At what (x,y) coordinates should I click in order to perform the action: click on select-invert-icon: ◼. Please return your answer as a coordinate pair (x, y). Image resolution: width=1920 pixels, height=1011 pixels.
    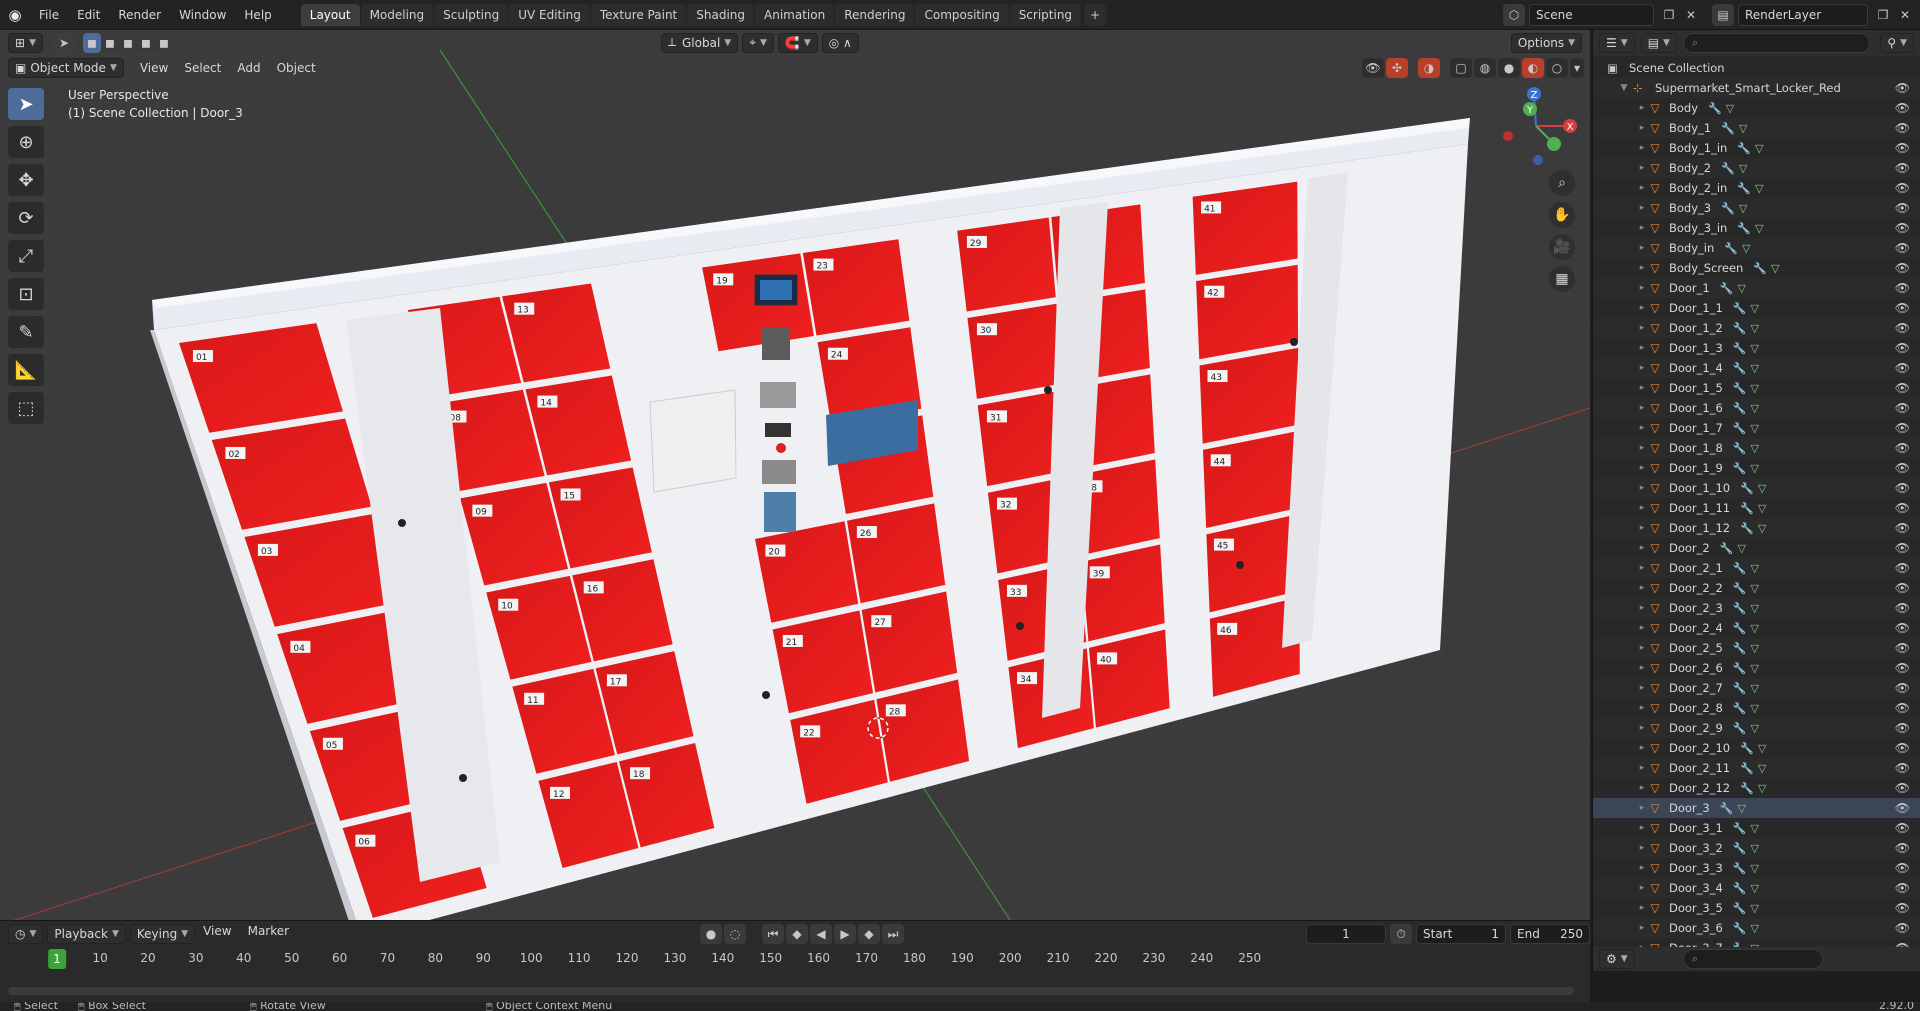
    Looking at the image, I should click on (145, 42).